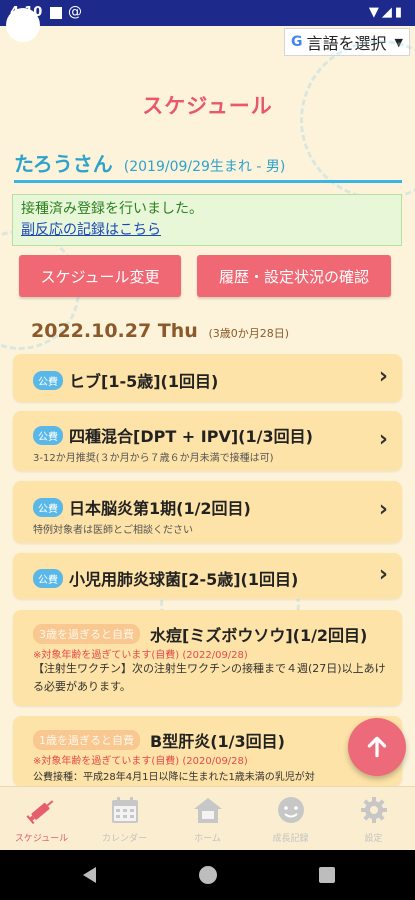  I want to click on history-settings-button: 履歴・設定状況の確認, so click(294, 276).